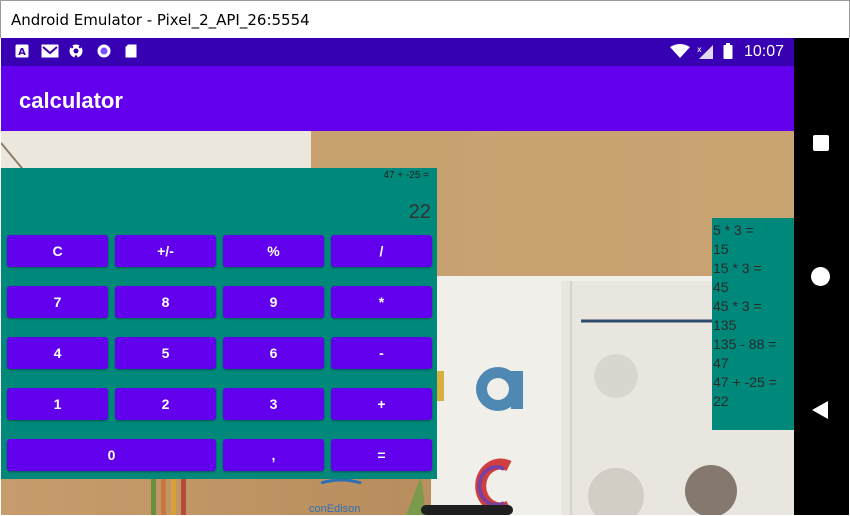 This screenshot has height=516, width=850. I want to click on wifi-icon, so click(680, 51).